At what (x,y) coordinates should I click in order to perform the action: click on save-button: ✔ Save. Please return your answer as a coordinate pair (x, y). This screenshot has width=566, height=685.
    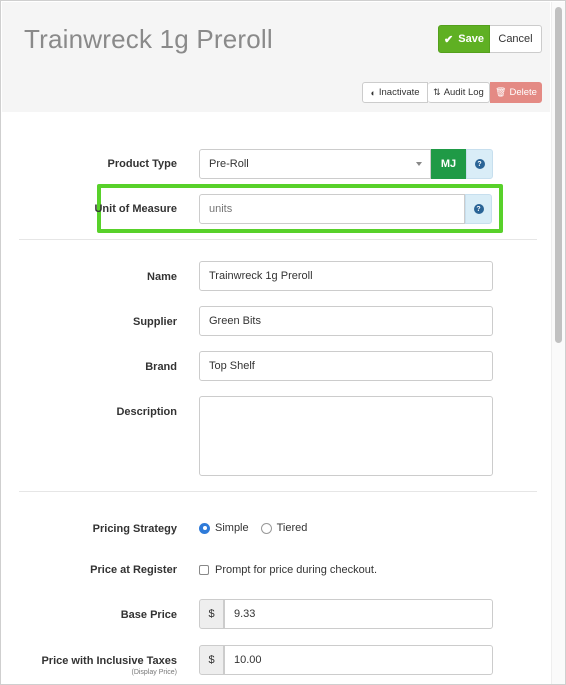
    Looking at the image, I should click on (464, 39).